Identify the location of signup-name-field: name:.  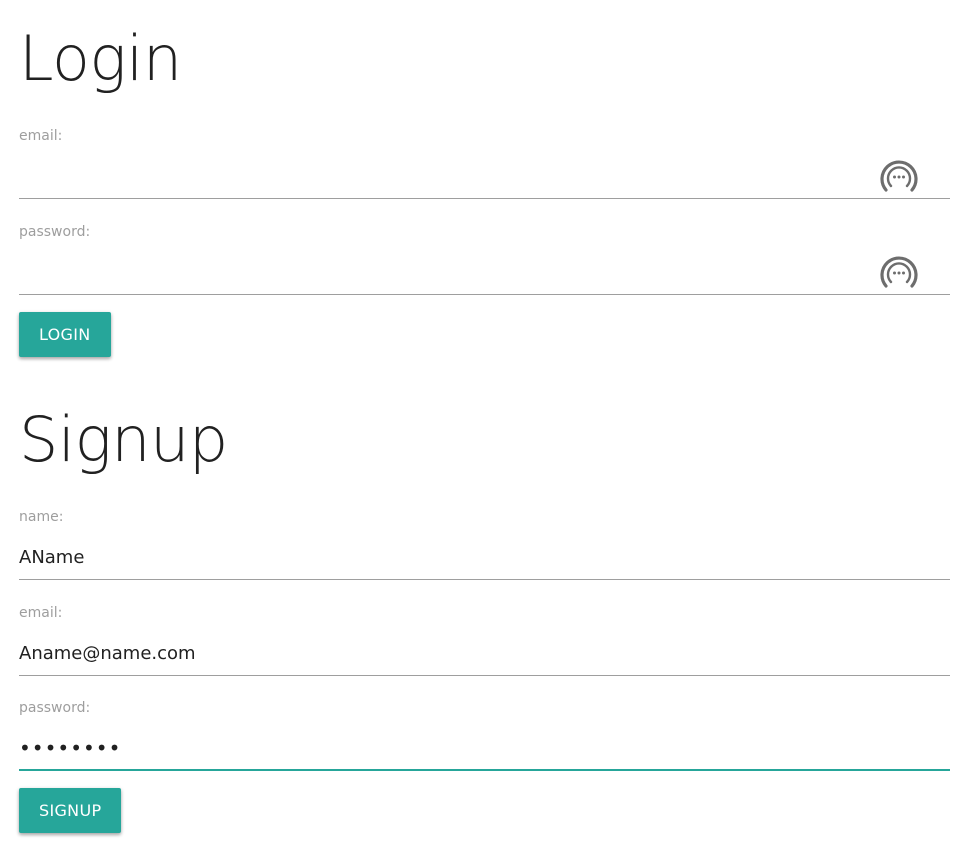
(484, 557).